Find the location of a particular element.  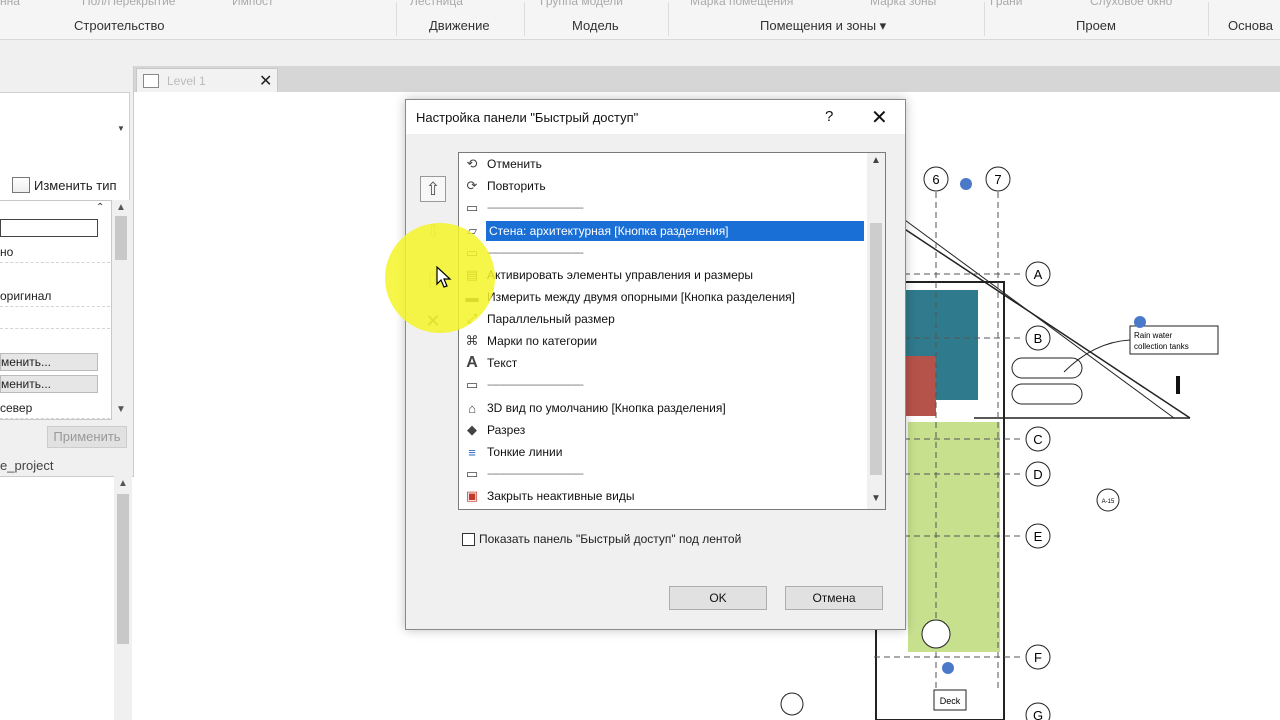

grid-label: D is located at coordinates (1037, 474).